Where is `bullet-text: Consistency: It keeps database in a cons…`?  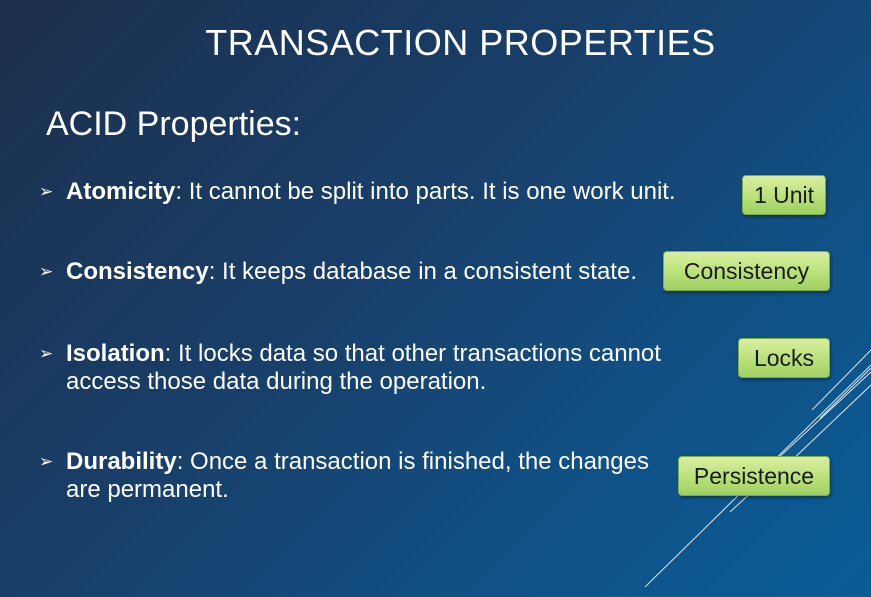
bullet-text: Consistency: It keeps database in a cons… is located at coordinates (351, 272).